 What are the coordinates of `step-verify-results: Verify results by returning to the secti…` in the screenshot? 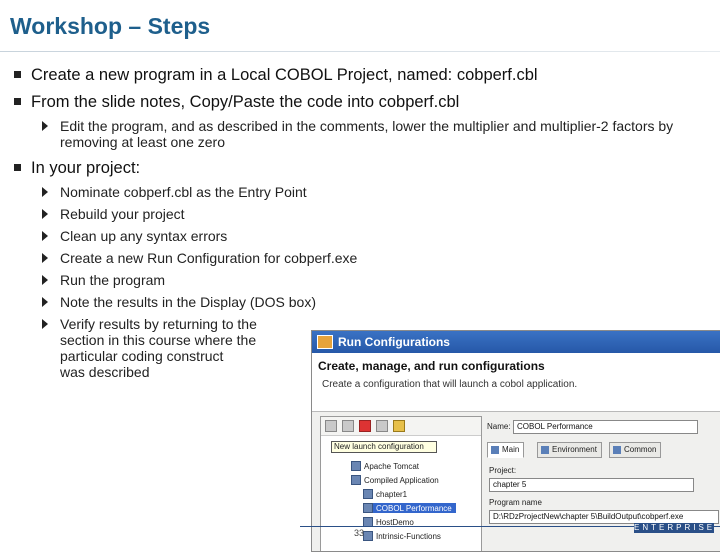 It's located at (172, 348).